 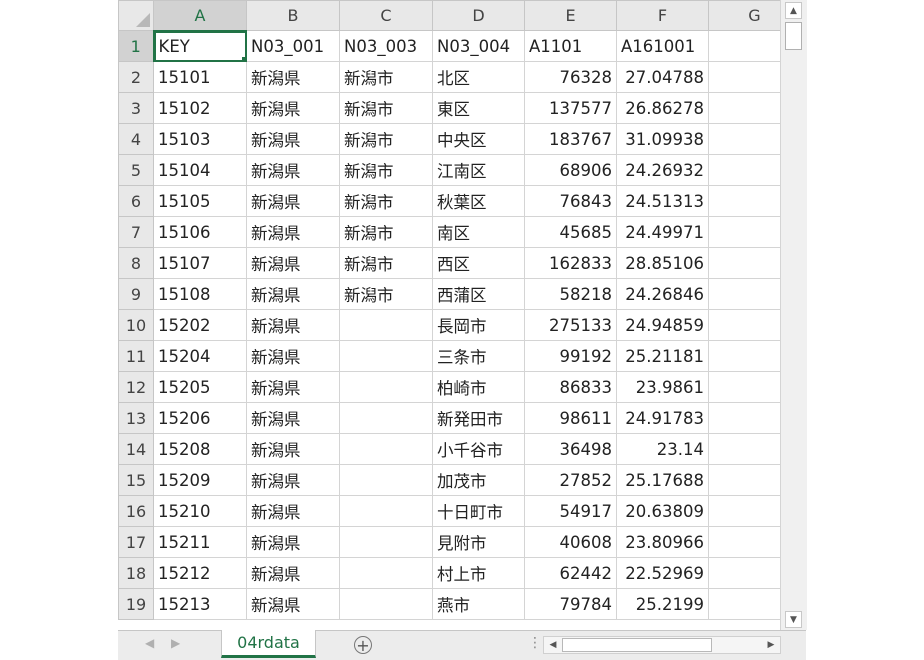 I want to click on cell-d8: 西区, so click(x=478, y=263).